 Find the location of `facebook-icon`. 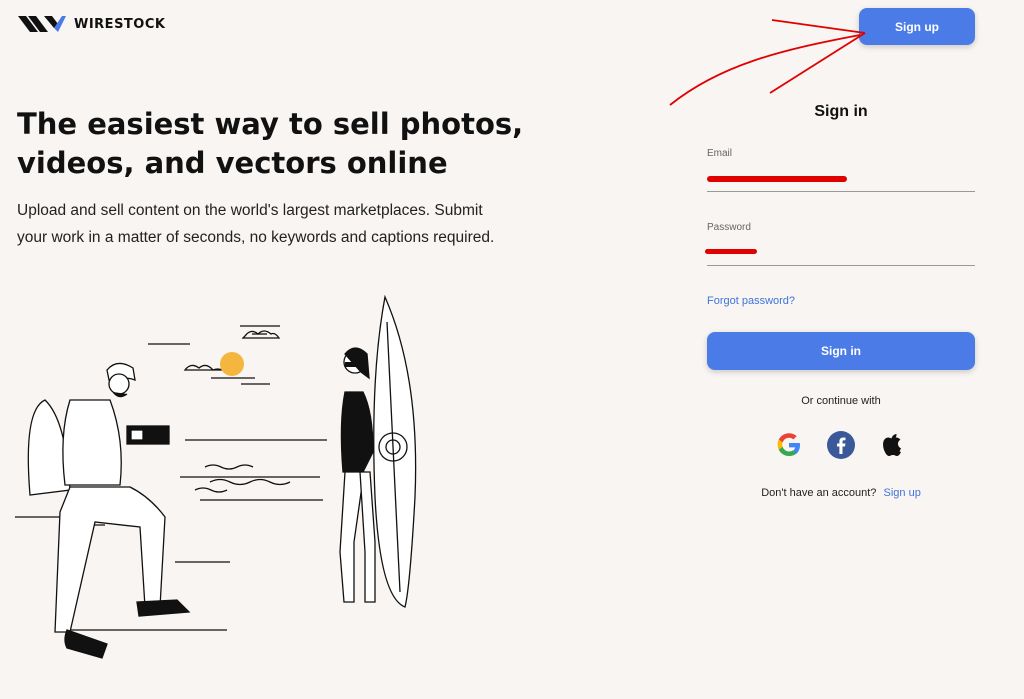

facebook-icon is located at coordinates (841, 445).